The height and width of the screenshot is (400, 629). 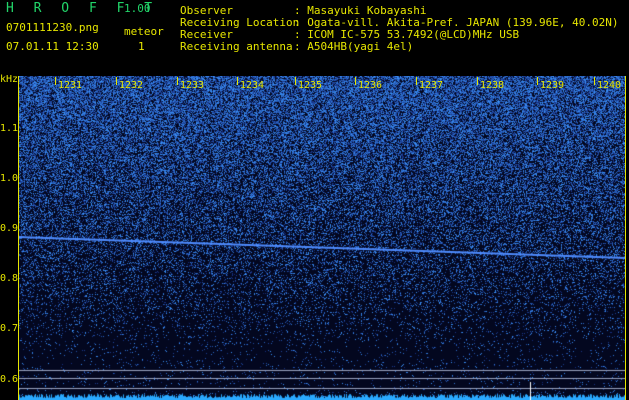 What do you see at coordinates (129, 84) in the screenshot?
I see `x-tick: 1232` at bounding box center [129, 84].